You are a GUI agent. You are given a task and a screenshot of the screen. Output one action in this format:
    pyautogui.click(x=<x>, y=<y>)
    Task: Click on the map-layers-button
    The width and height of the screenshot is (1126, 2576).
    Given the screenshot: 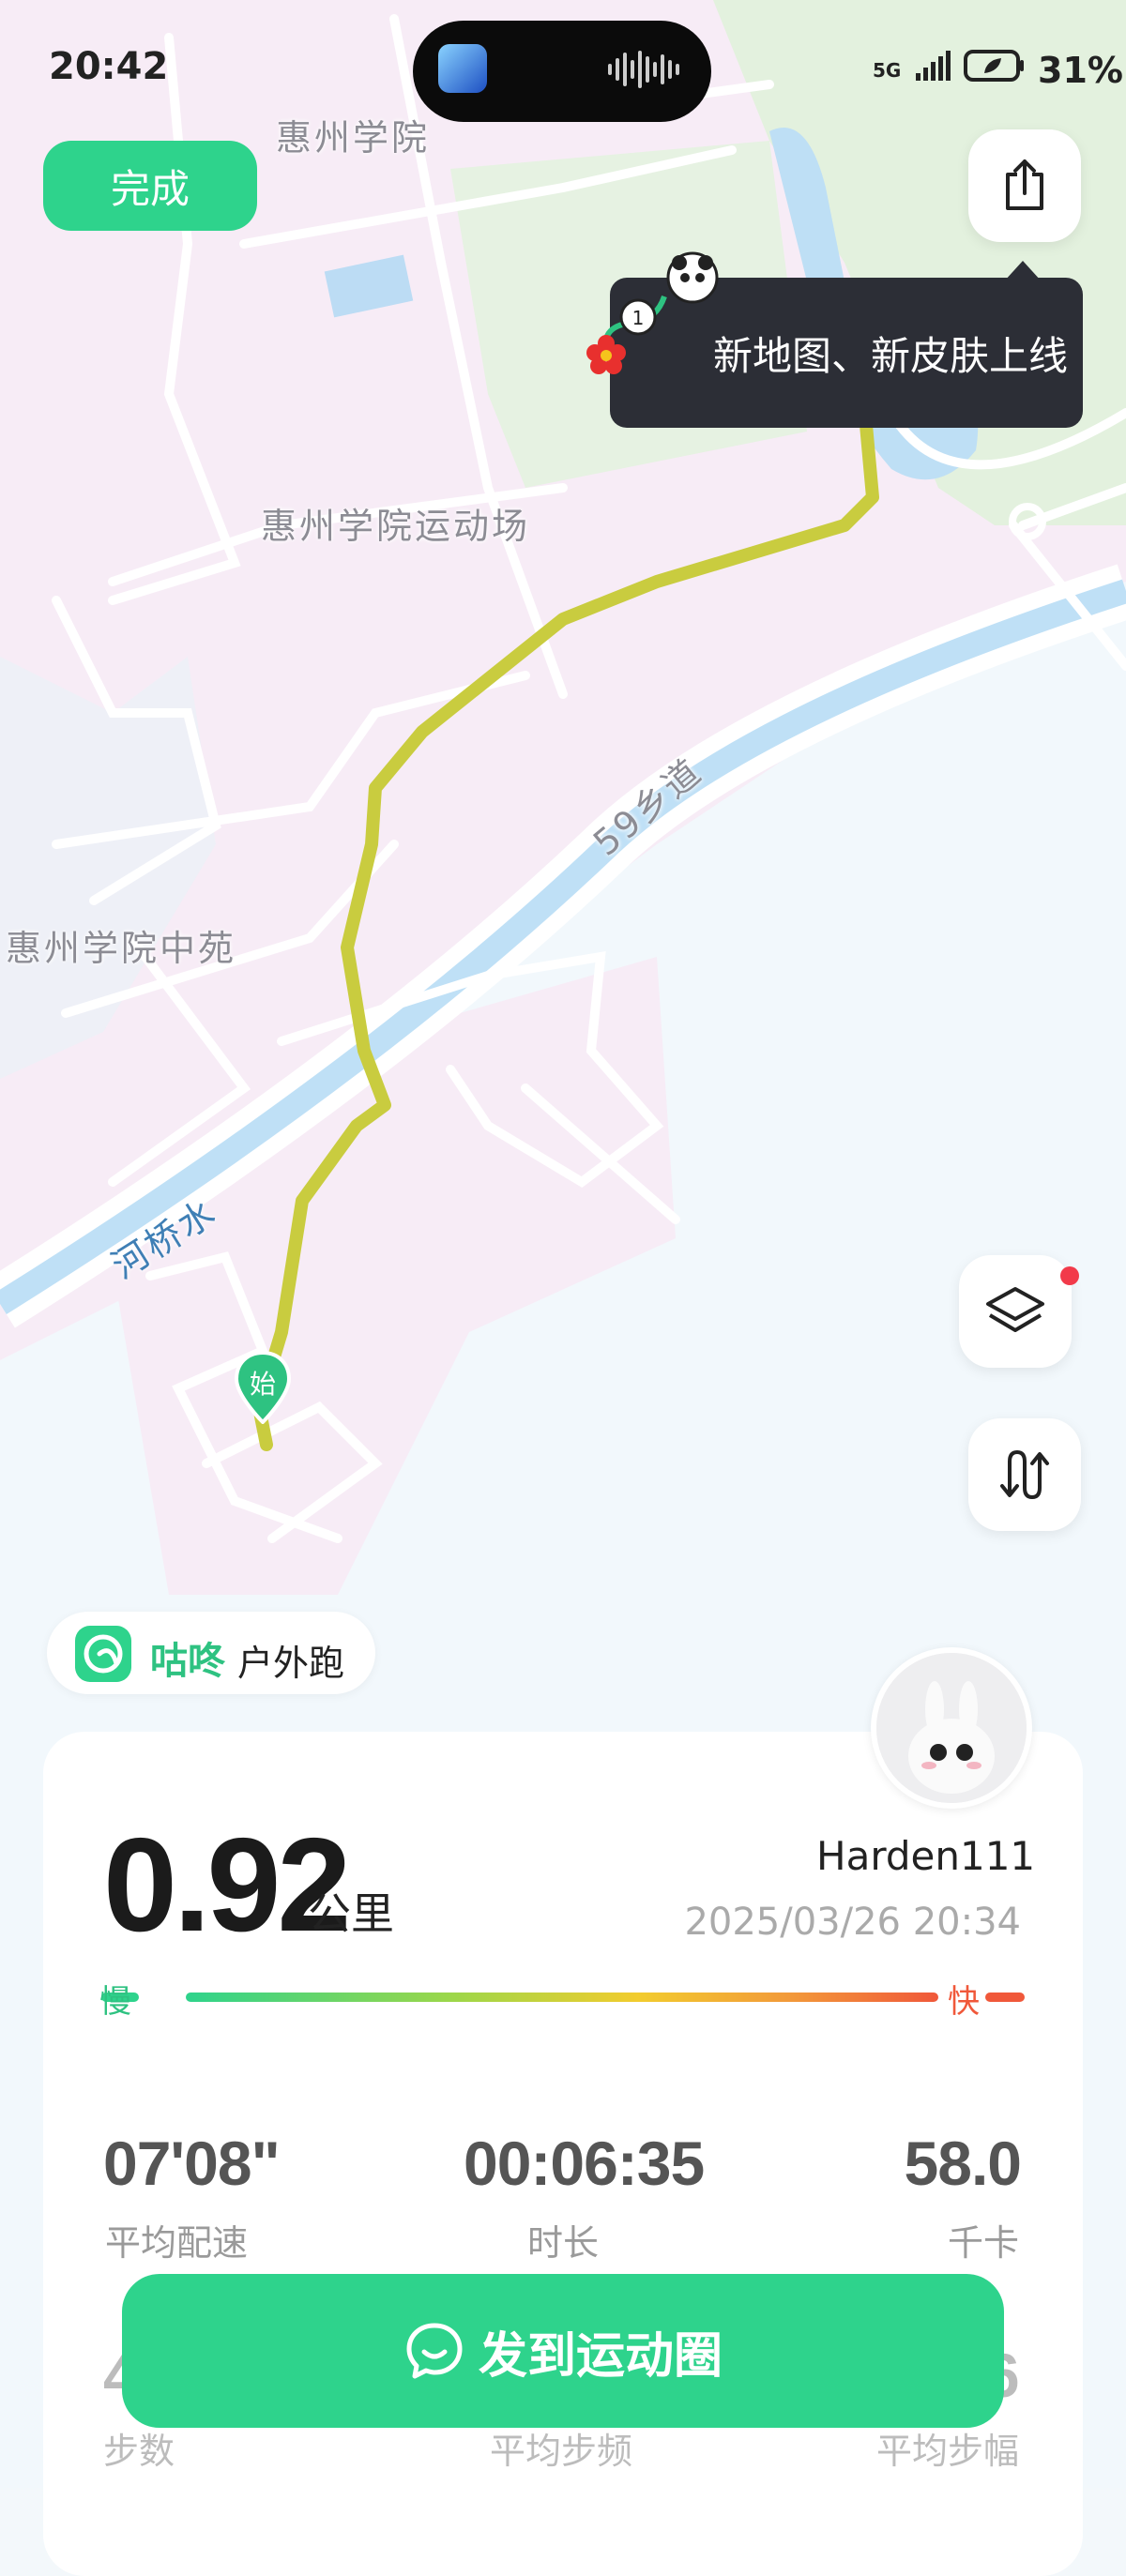 What is the action you would take?
    pyautogui.click(x=1015, y=1311)
    